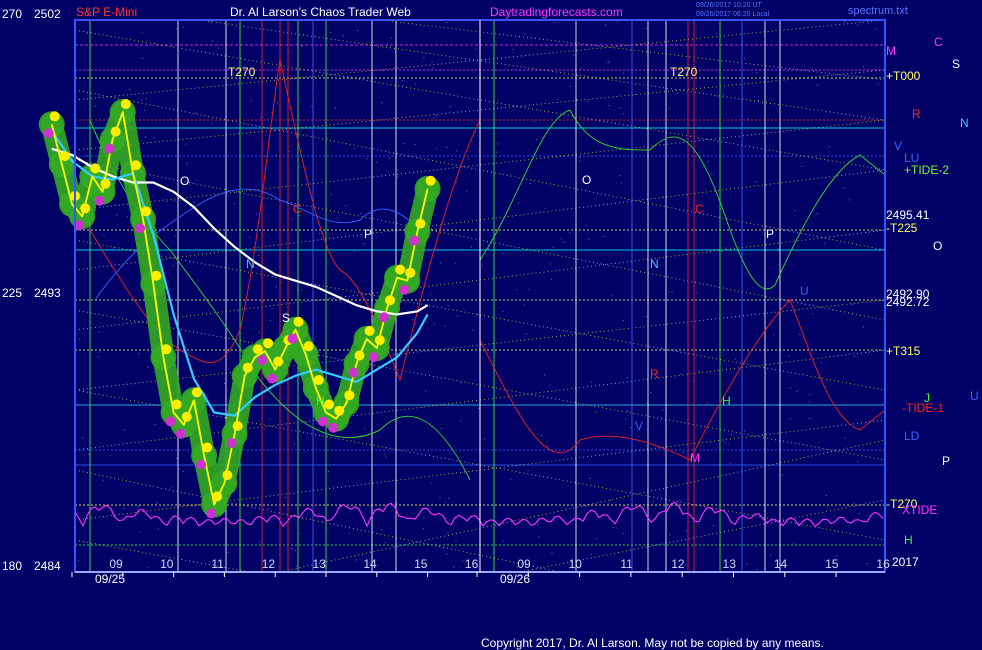 The width and height of the screenshot is (982, 650). I want to click on right-label: U, so click(974, 396).